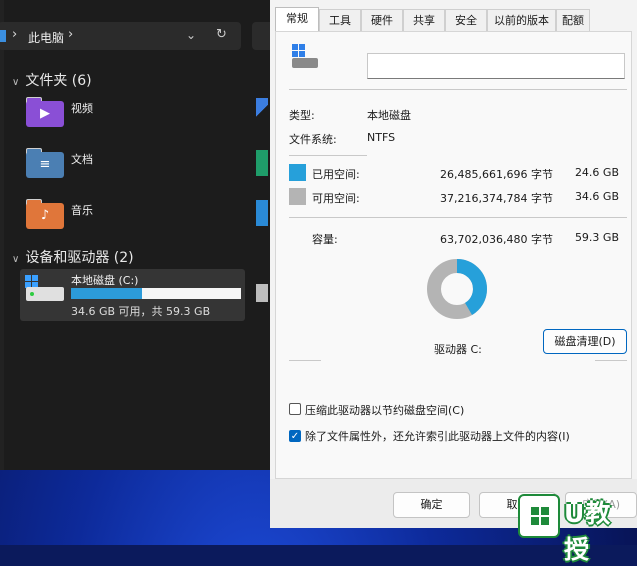 Image resolution: width=637 pixels, height=566 pixels. I want to click on drive-usage-bar, so click(156, 293).